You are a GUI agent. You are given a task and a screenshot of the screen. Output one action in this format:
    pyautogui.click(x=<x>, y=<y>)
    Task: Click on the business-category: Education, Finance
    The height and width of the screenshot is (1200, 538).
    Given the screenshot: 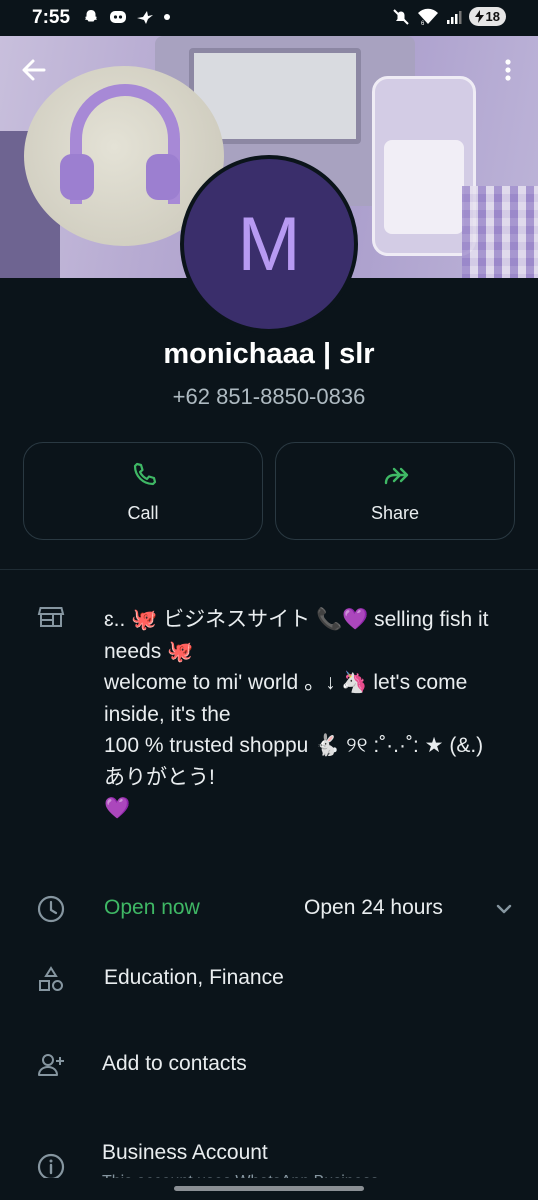 What is the action you would take?
    pyautogui.click(x=194, y=977)
    